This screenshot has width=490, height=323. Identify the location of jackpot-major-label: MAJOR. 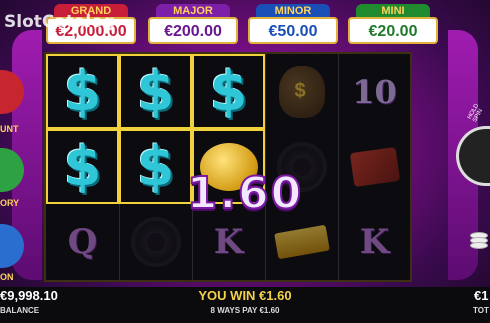
(193, 11).